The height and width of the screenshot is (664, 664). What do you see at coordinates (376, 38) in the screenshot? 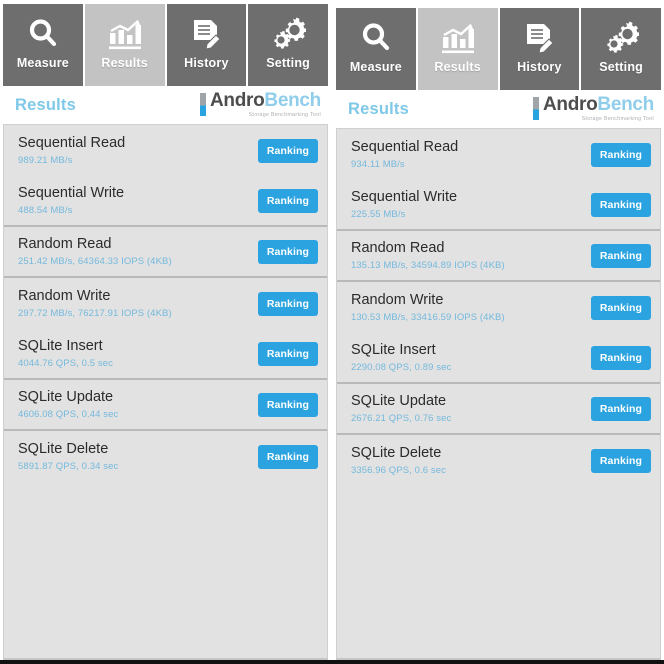
I see `magnifier-icon` at bounding box center [376, 38].